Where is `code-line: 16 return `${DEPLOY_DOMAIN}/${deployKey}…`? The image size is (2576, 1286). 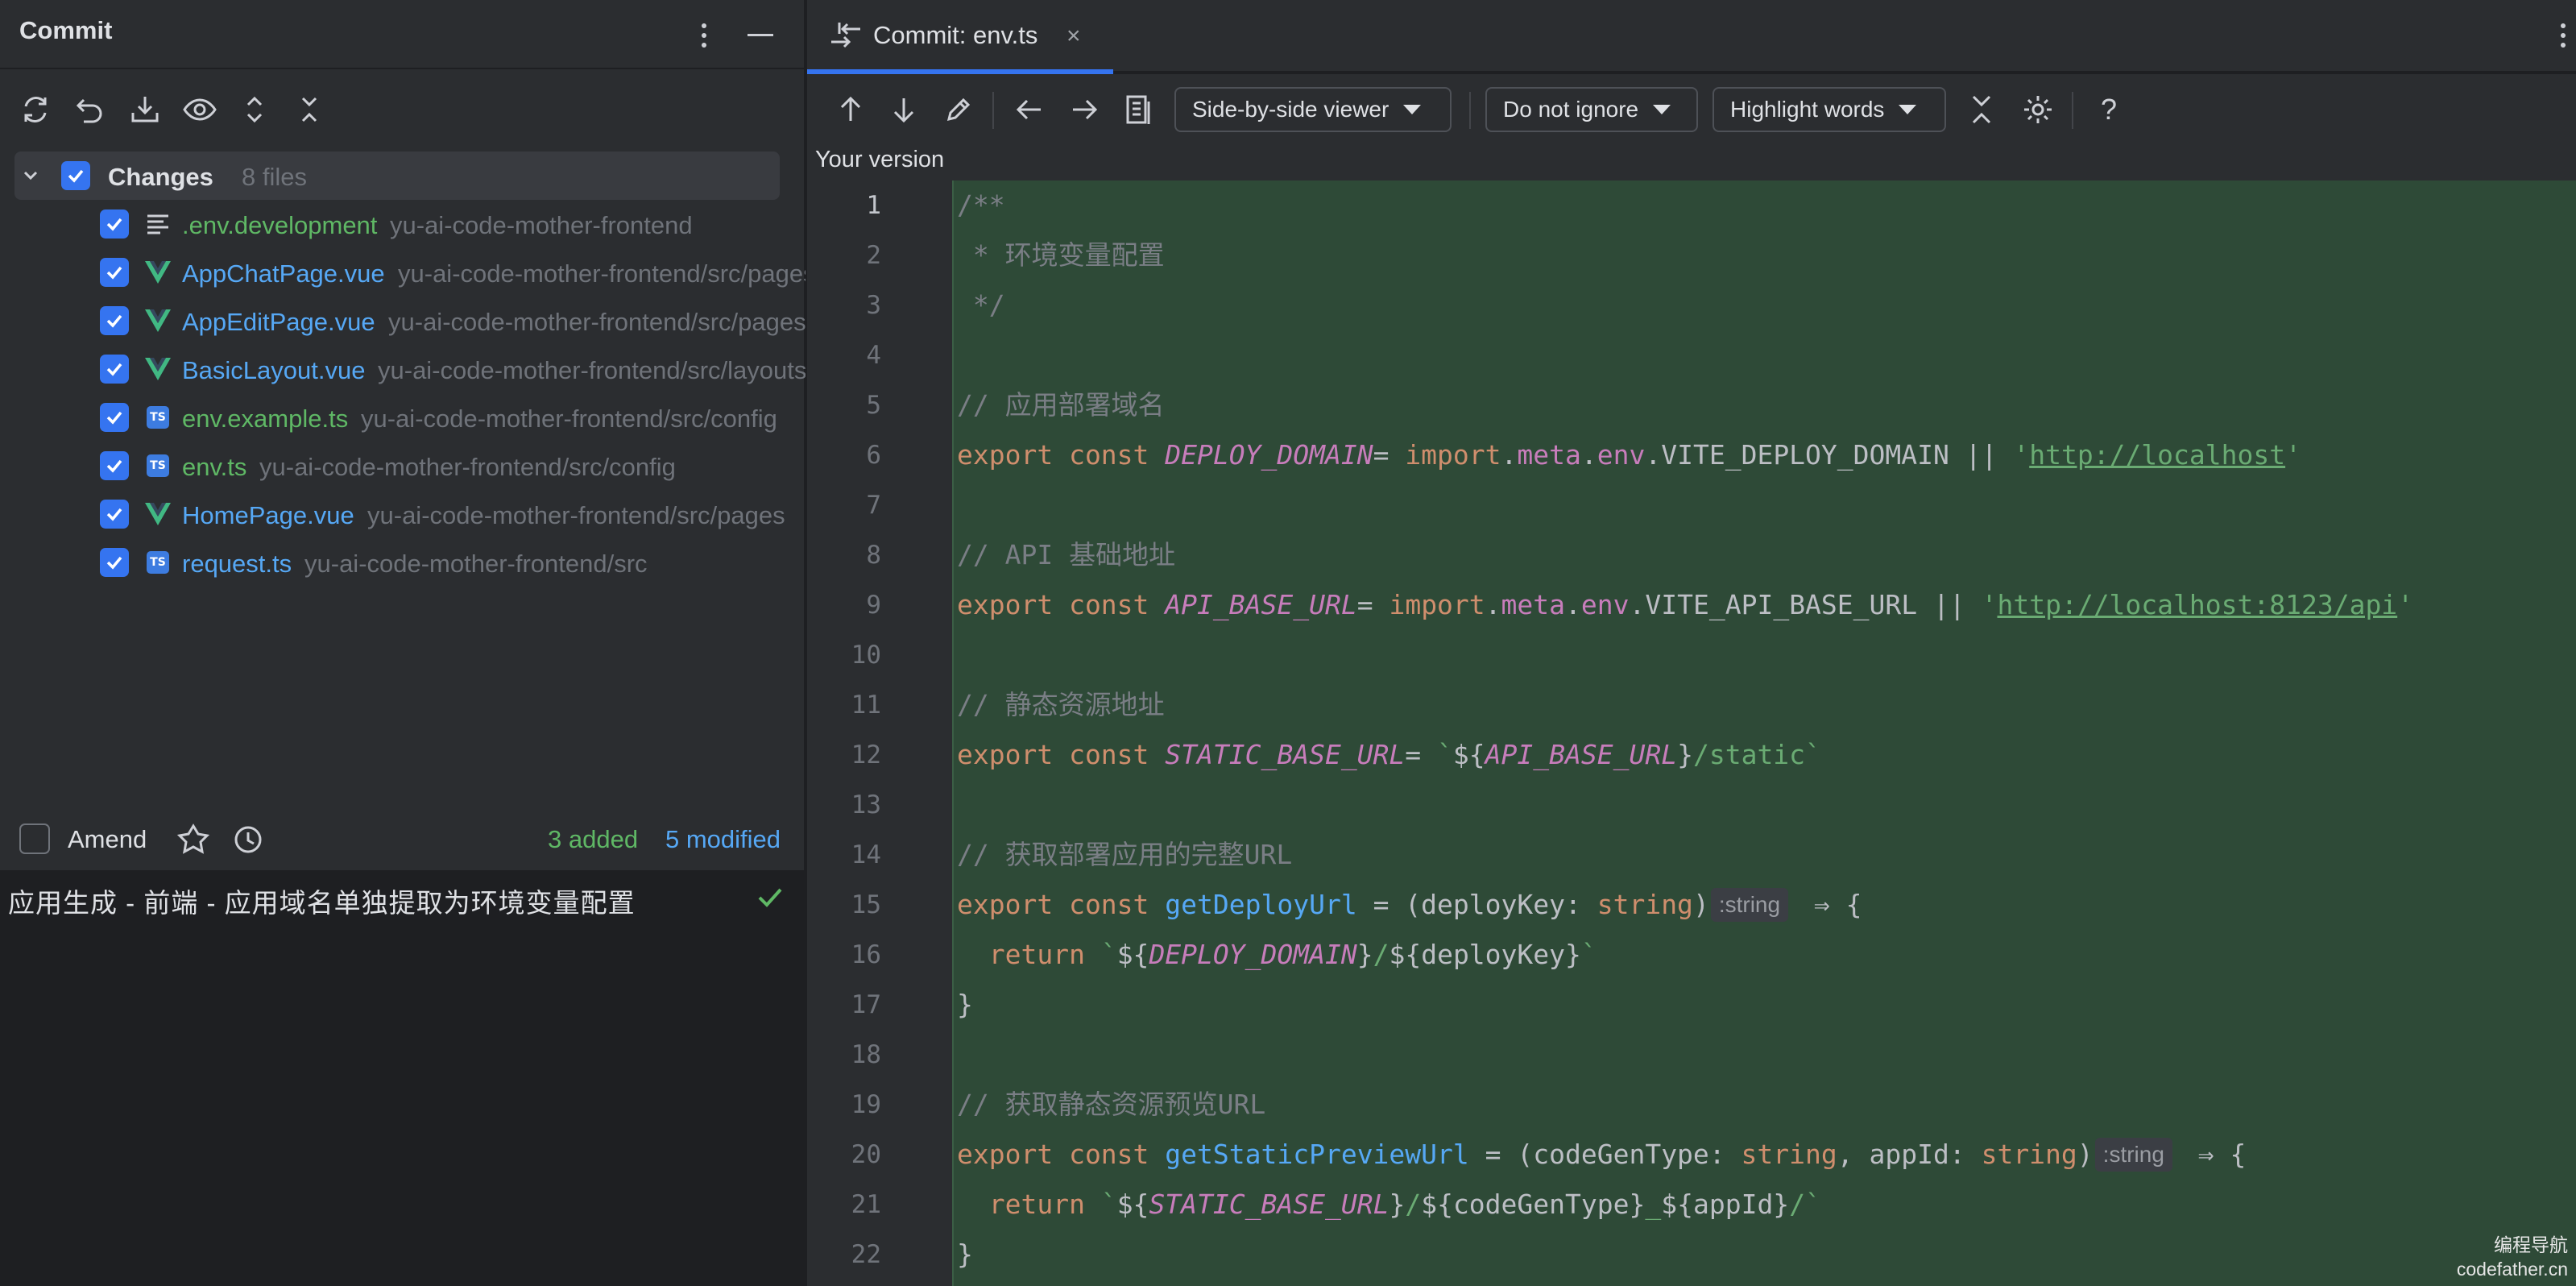
code-line: 16 return `${DEPLOY_DOMAIN}/${deployKey}… is located at coordinates (1691, 955).